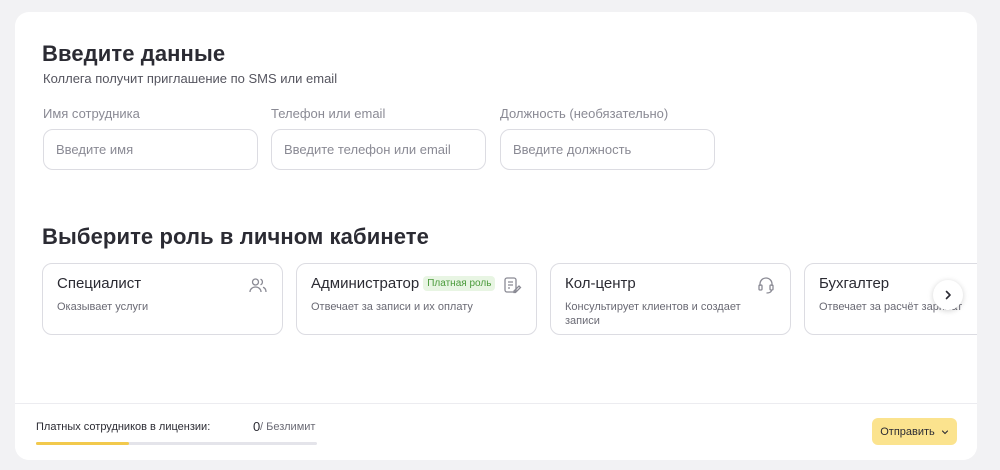 The image size is (1000, 470). What do you see at coordinates (103, 307) in the screenshot?
I see `role-description: Оказывает услуги` at bounding box center [103, 307].